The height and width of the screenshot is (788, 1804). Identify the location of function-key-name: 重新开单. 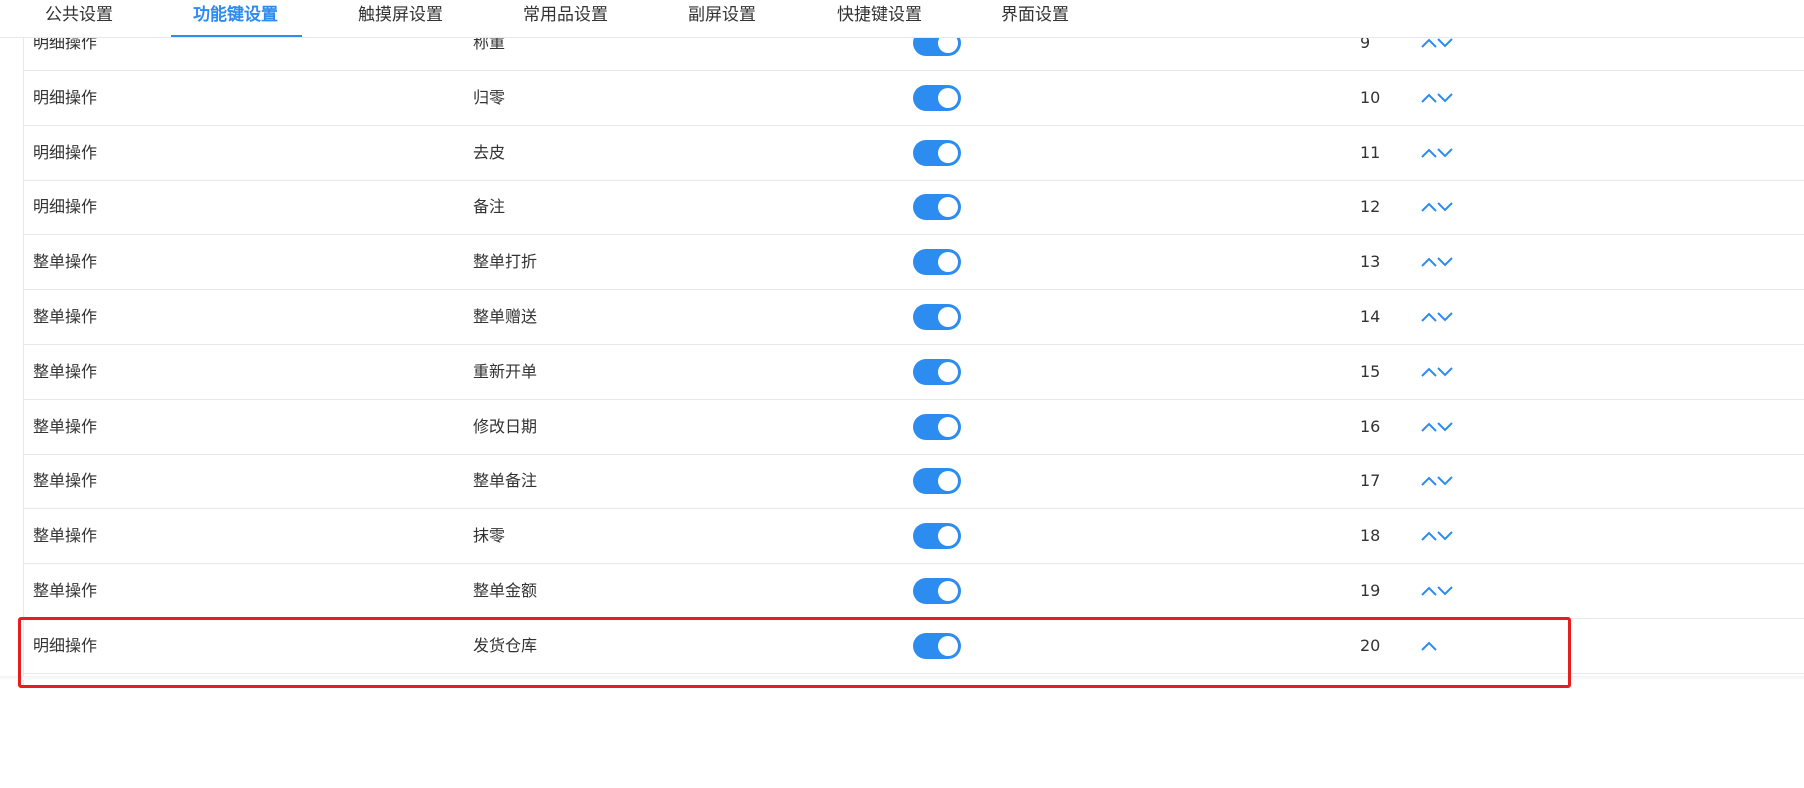
(505, 371).